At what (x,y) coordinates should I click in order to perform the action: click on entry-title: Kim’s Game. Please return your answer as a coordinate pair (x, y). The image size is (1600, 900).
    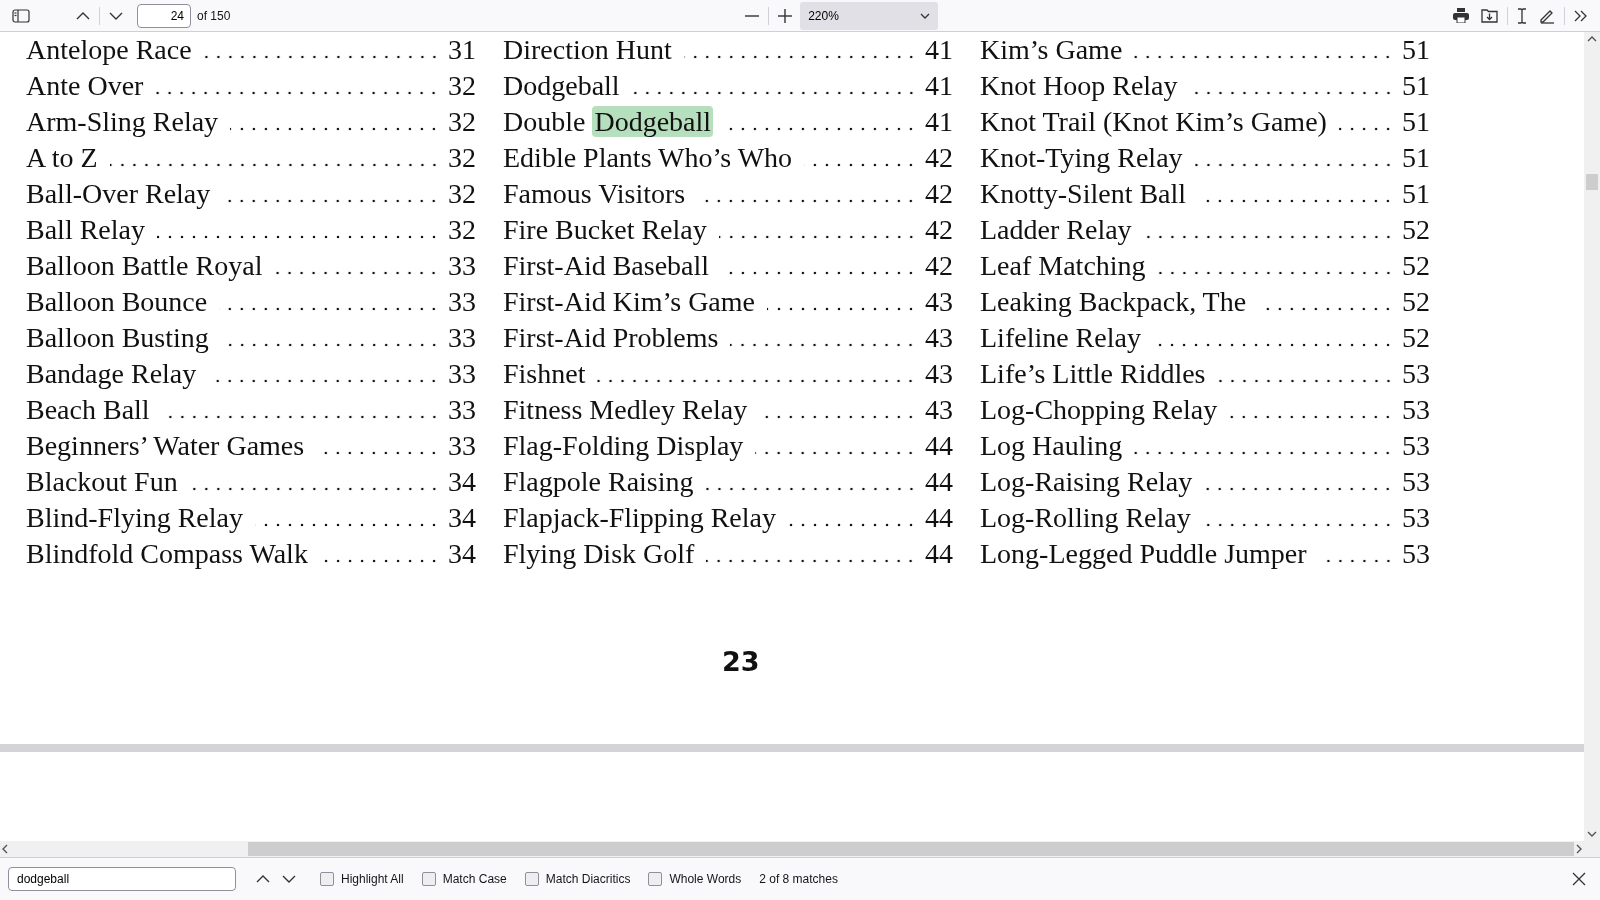
    Looking at the image, I should click on (1051, 50).